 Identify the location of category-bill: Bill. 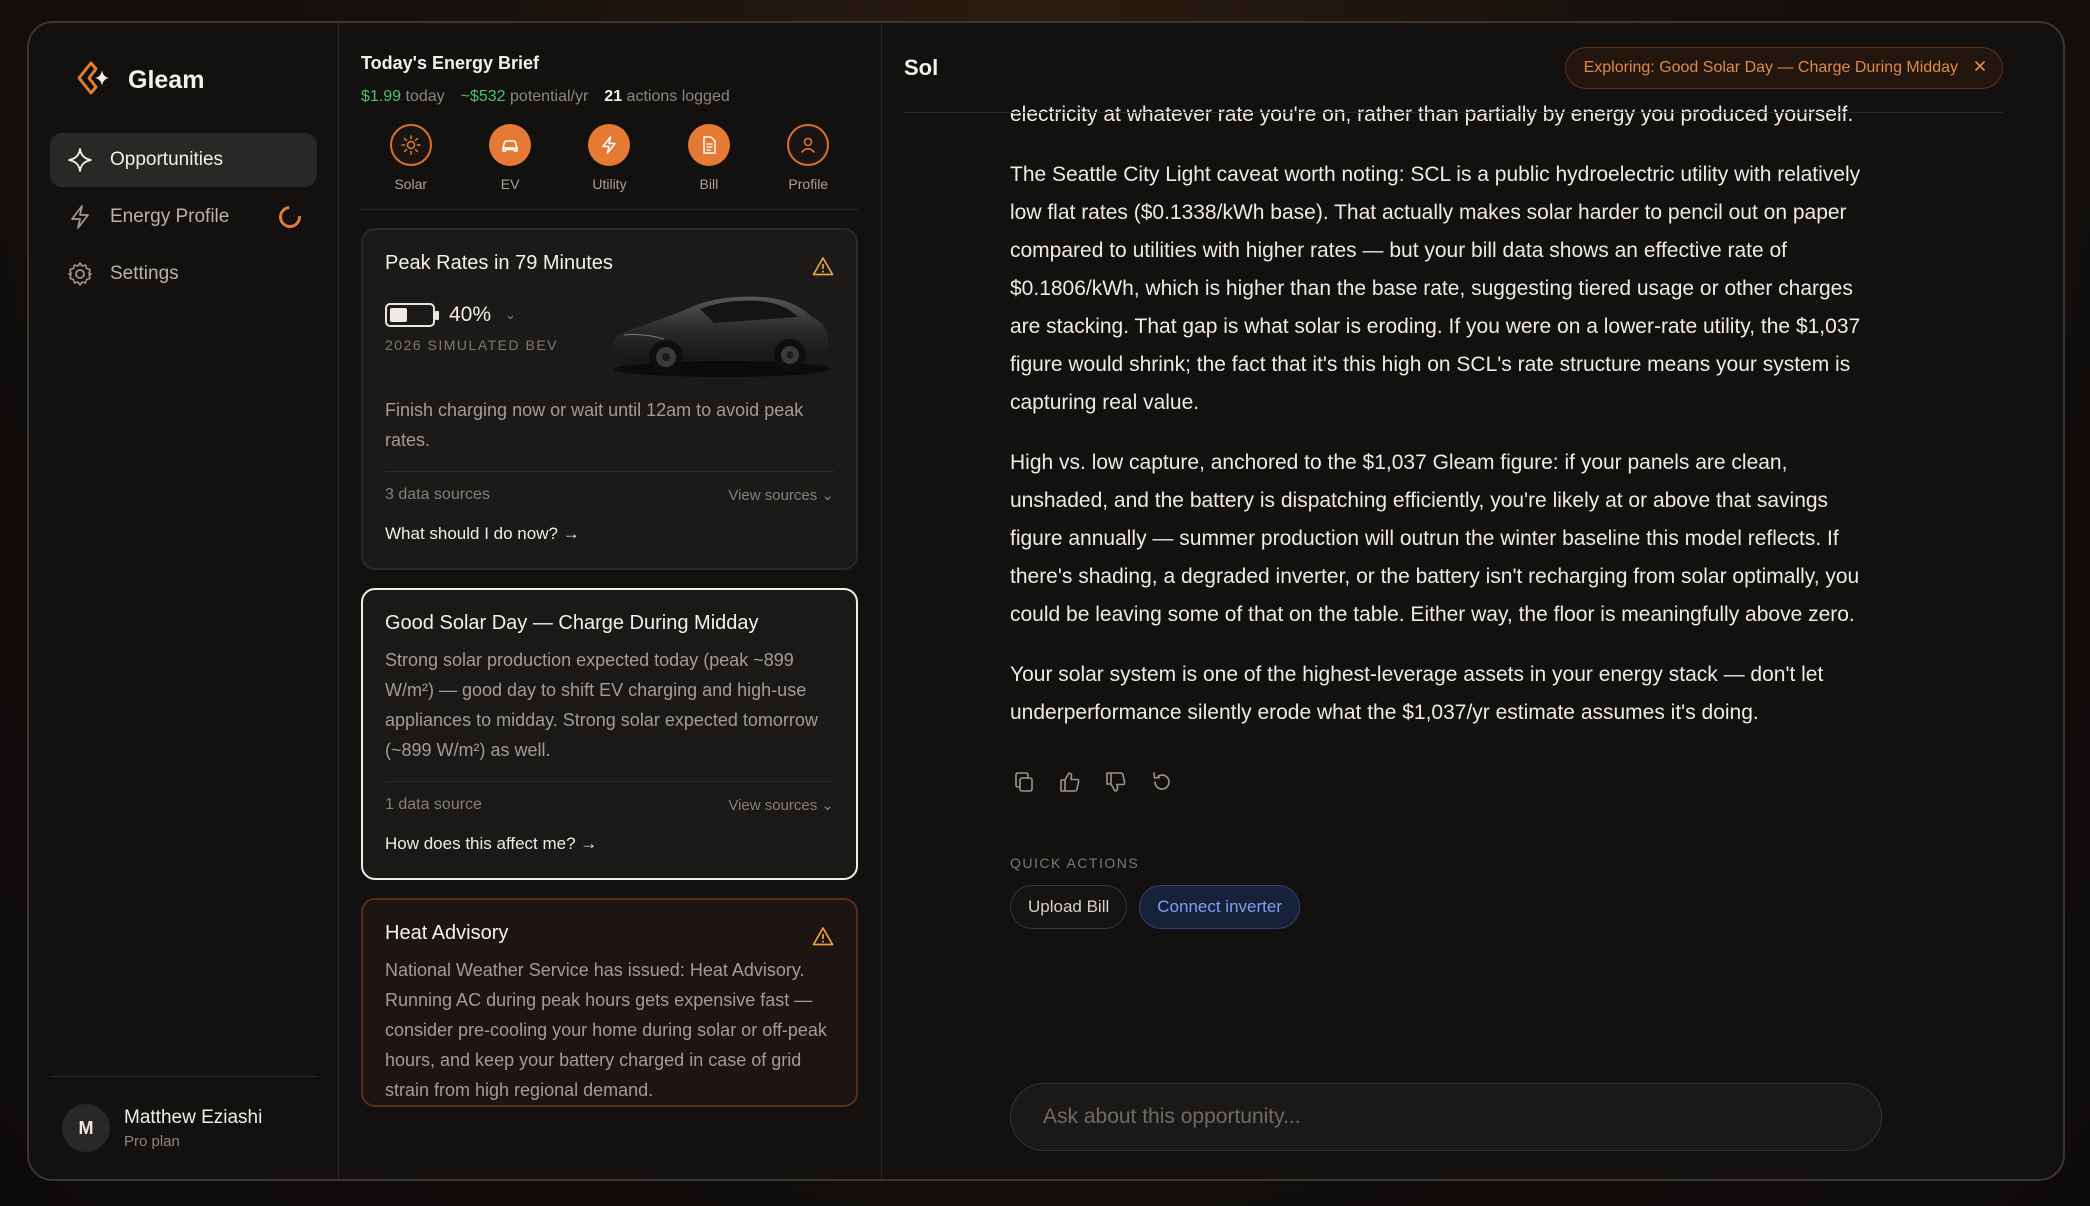
(709, 158).